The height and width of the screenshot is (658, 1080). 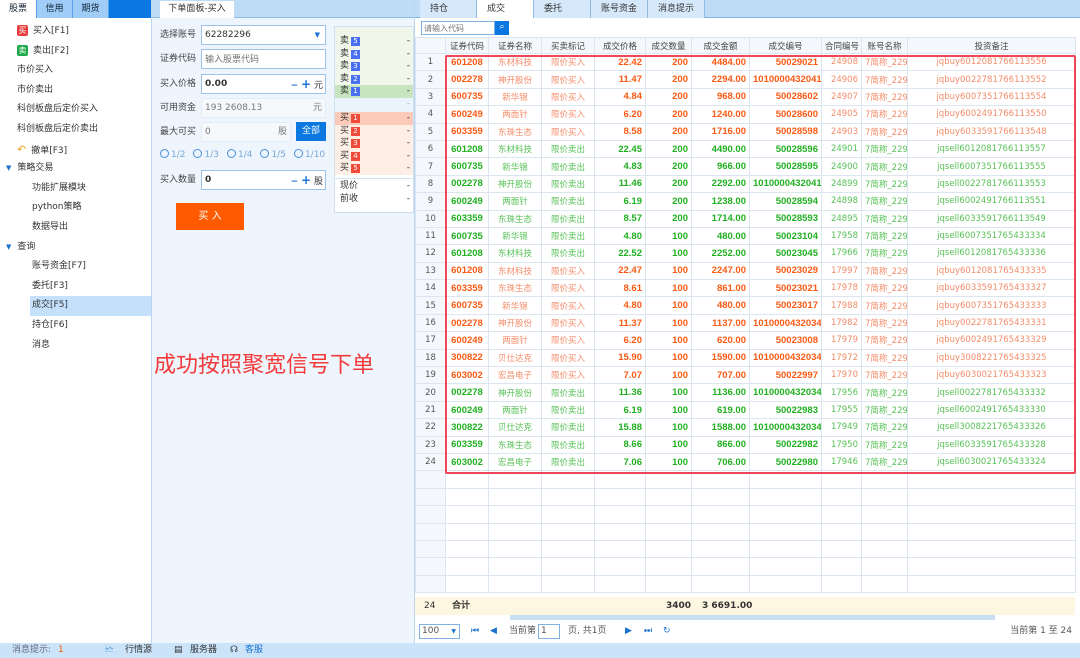 I want to click on fraction-radio: 1/4, so click(x=239, y=154).